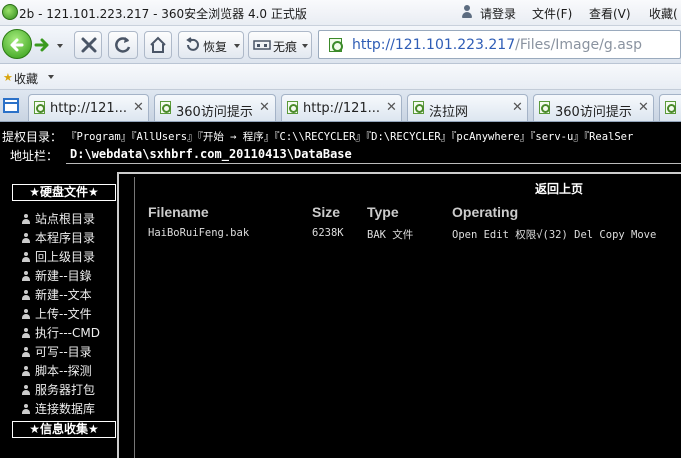 The width and height of the screenshot is (681, 458). Describe the element at coordinates (57, 294) in the screenshot. I see `nav-new-text: 新建--文本` at that location.